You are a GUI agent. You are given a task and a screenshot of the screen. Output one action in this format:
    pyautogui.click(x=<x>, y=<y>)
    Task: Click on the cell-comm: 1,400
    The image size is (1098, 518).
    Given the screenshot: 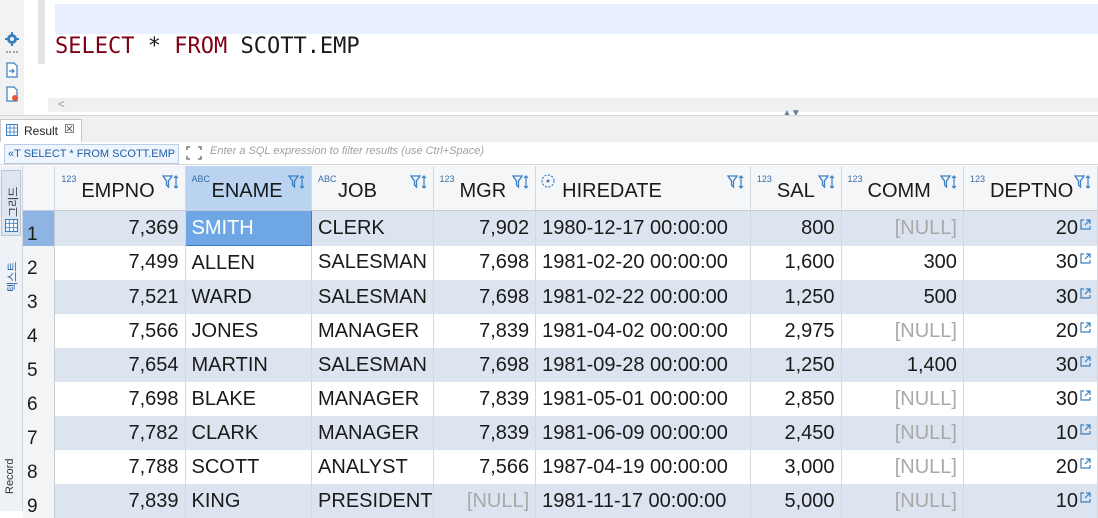 What is the action you would take?
    pyautogui.click(x=902, y=365)
    